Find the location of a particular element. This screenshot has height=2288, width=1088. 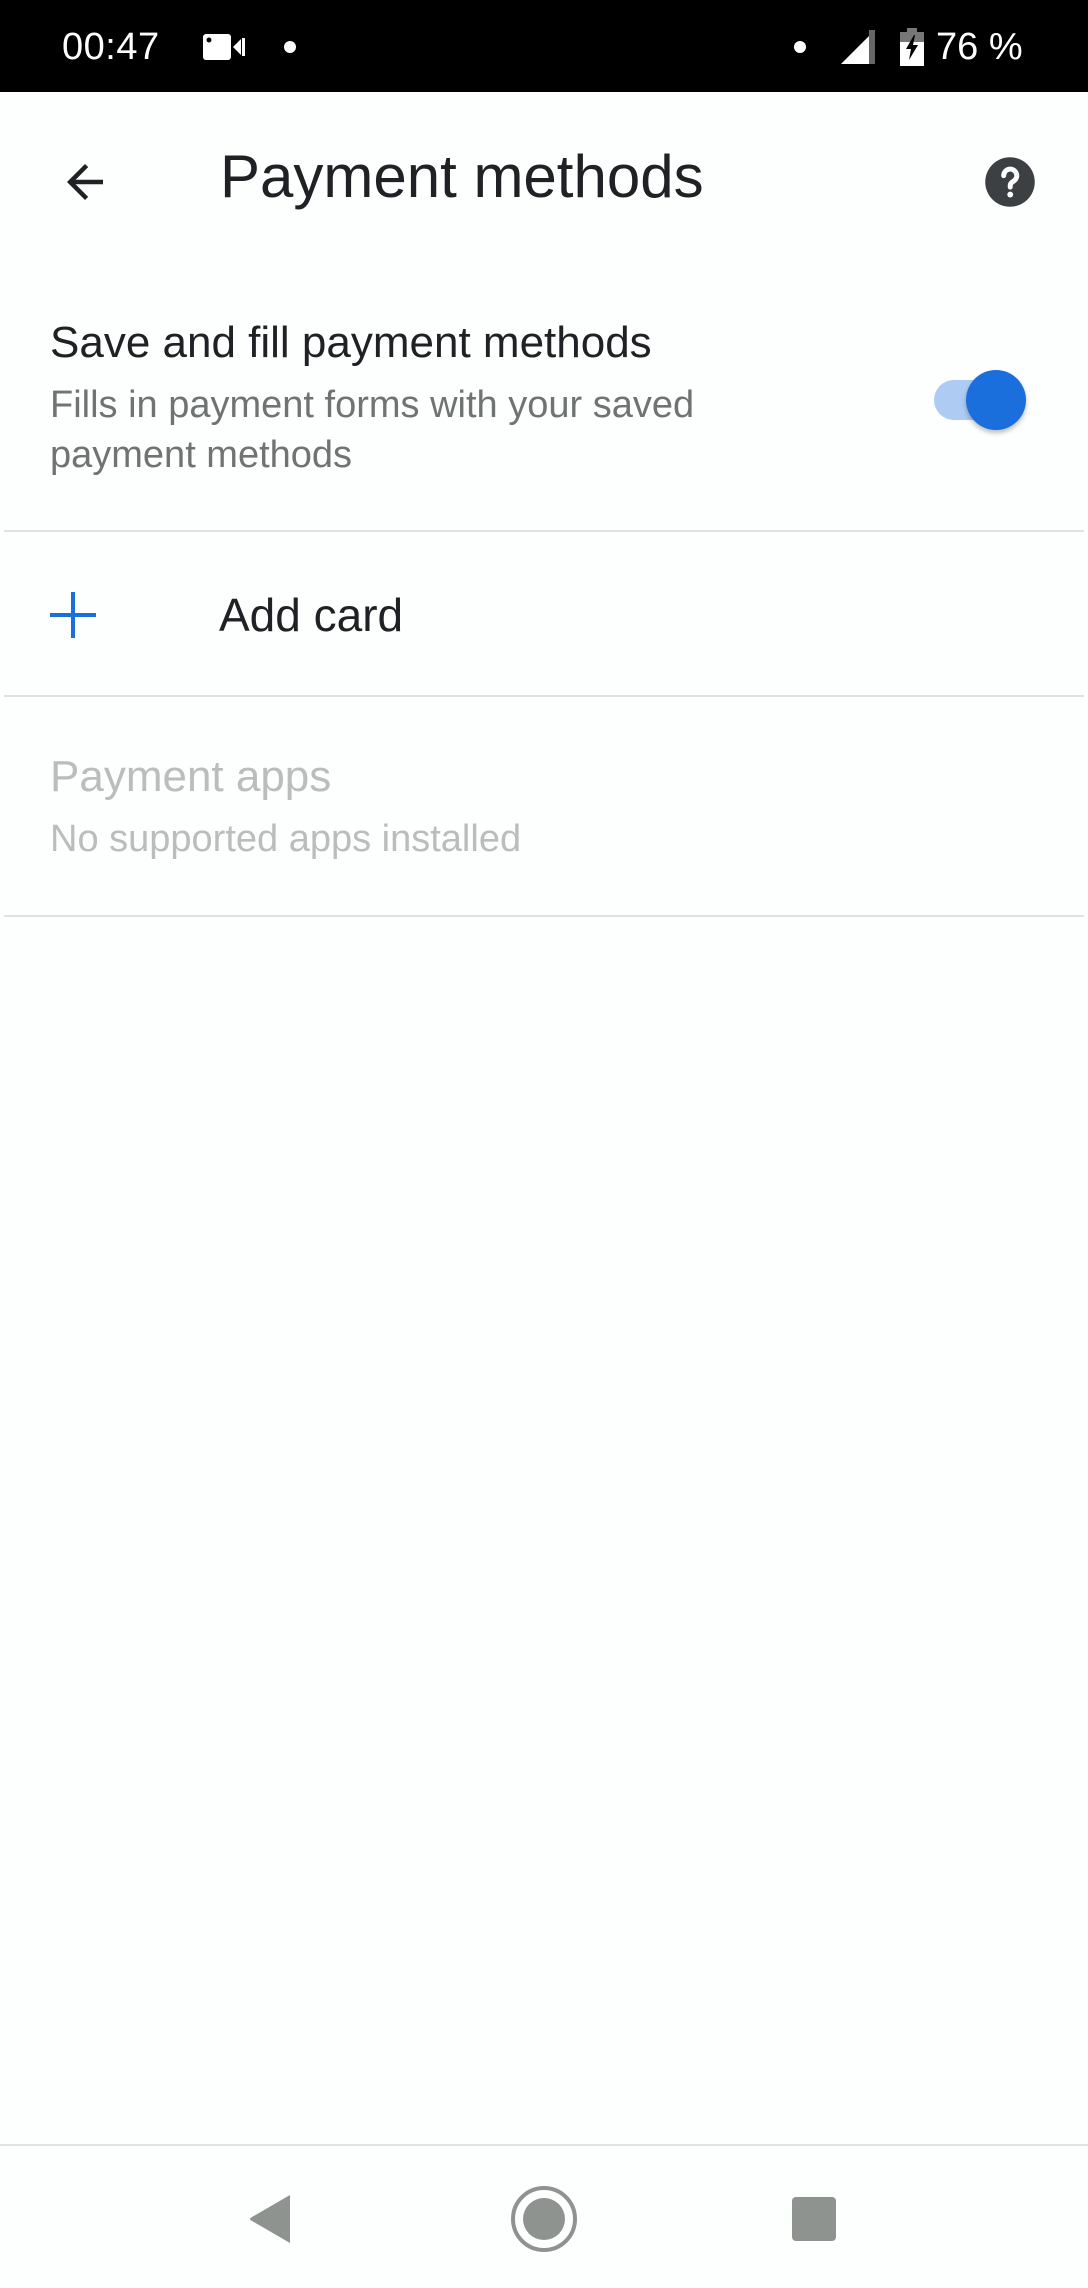

nav-recents-square-icon is located at coordinates (814, 2219).